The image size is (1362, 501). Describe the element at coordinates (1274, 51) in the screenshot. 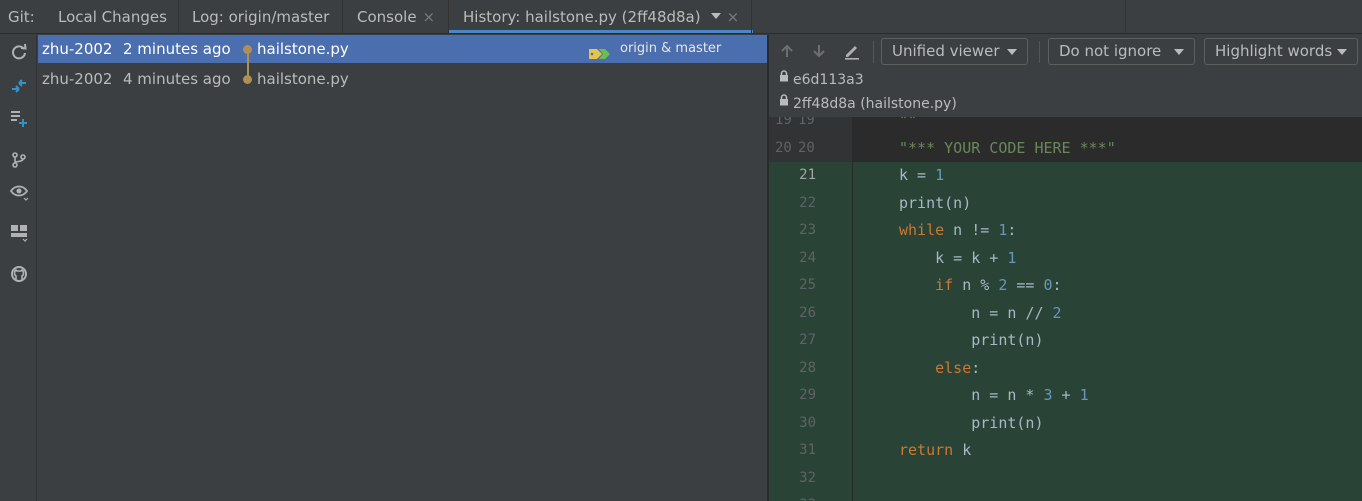

I see `highlight-select-value: Highlight words` at that location.